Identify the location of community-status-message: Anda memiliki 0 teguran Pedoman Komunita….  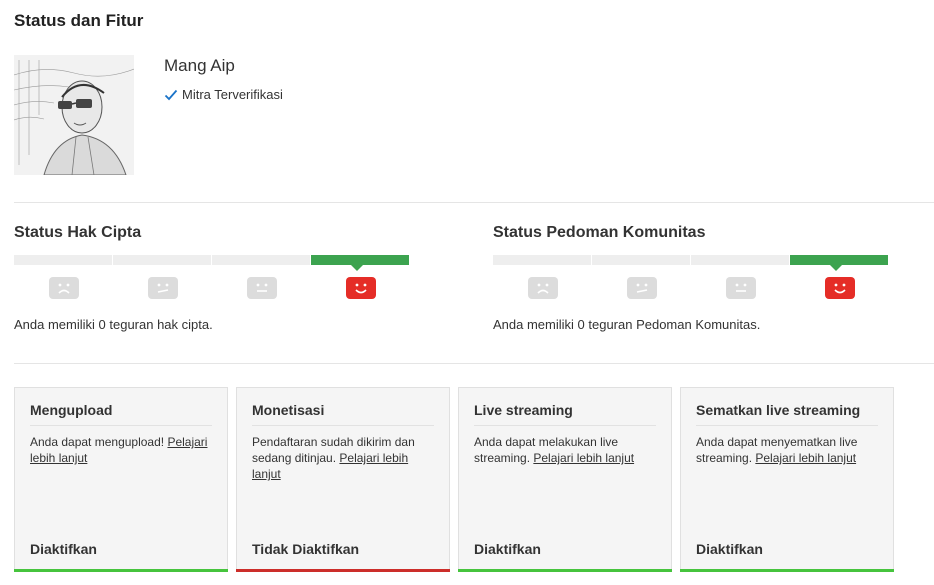
(627, 324).